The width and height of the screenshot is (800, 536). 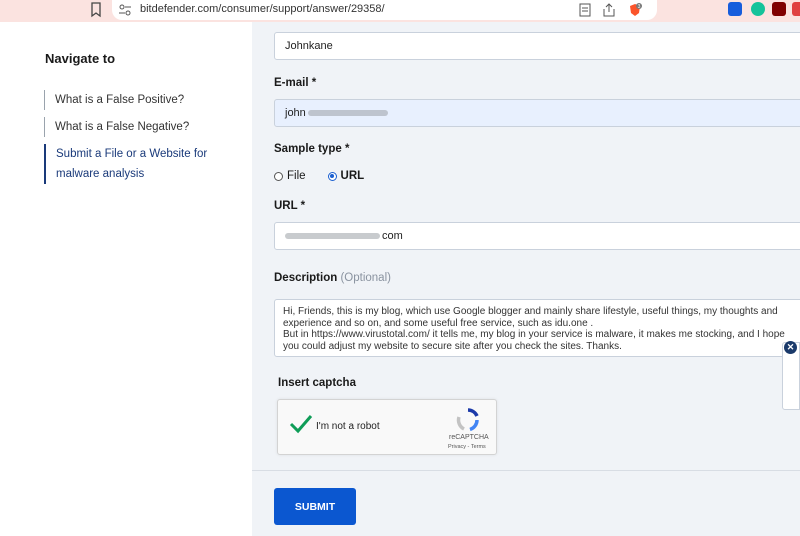 I want to click on captcha-text: I'm not a robot, so click(x=348, y=426).